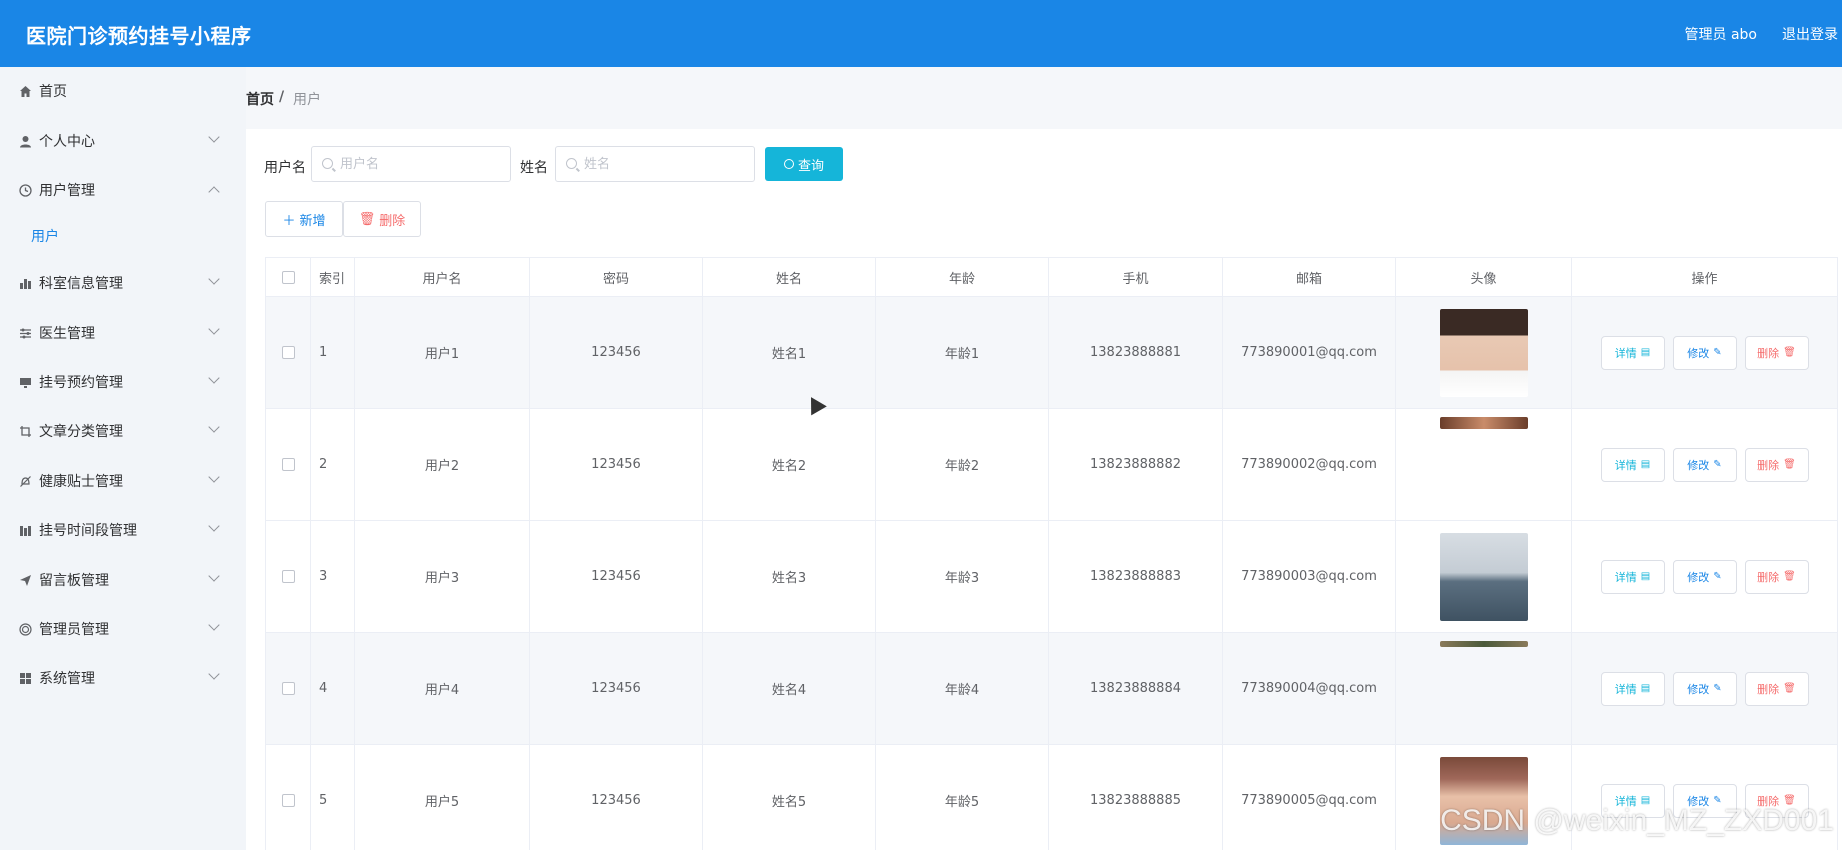 This screenshot has width=1842, height=850. I want to click on sidebar-subitem-user: 用户, so click(123, 236).